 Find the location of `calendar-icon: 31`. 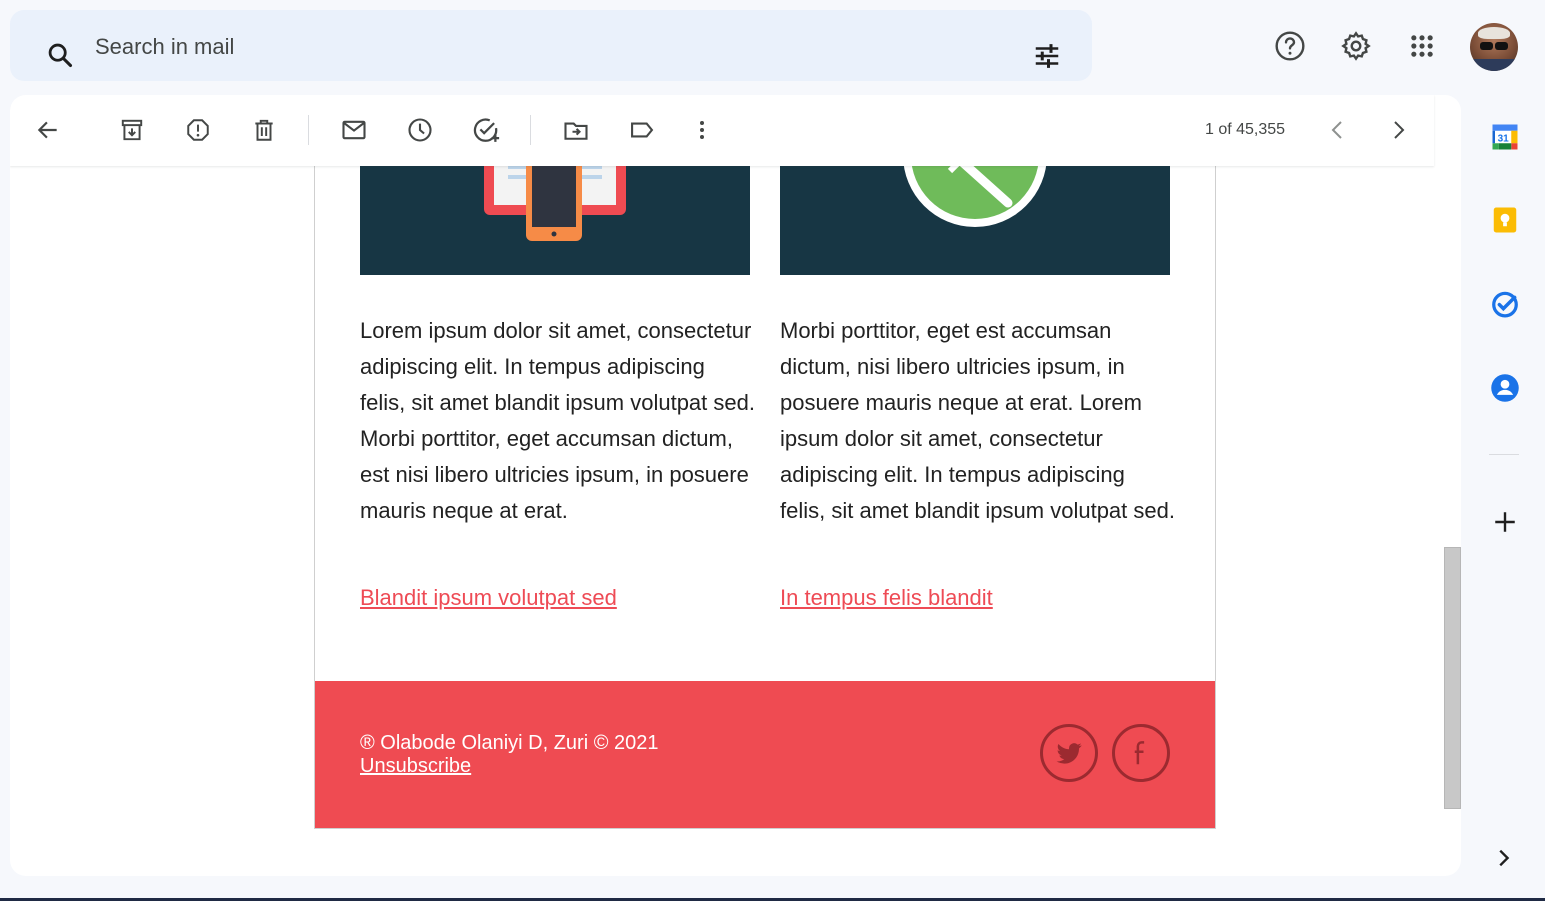

calendar-icon: 31 is located at coordinates (1505, 137).